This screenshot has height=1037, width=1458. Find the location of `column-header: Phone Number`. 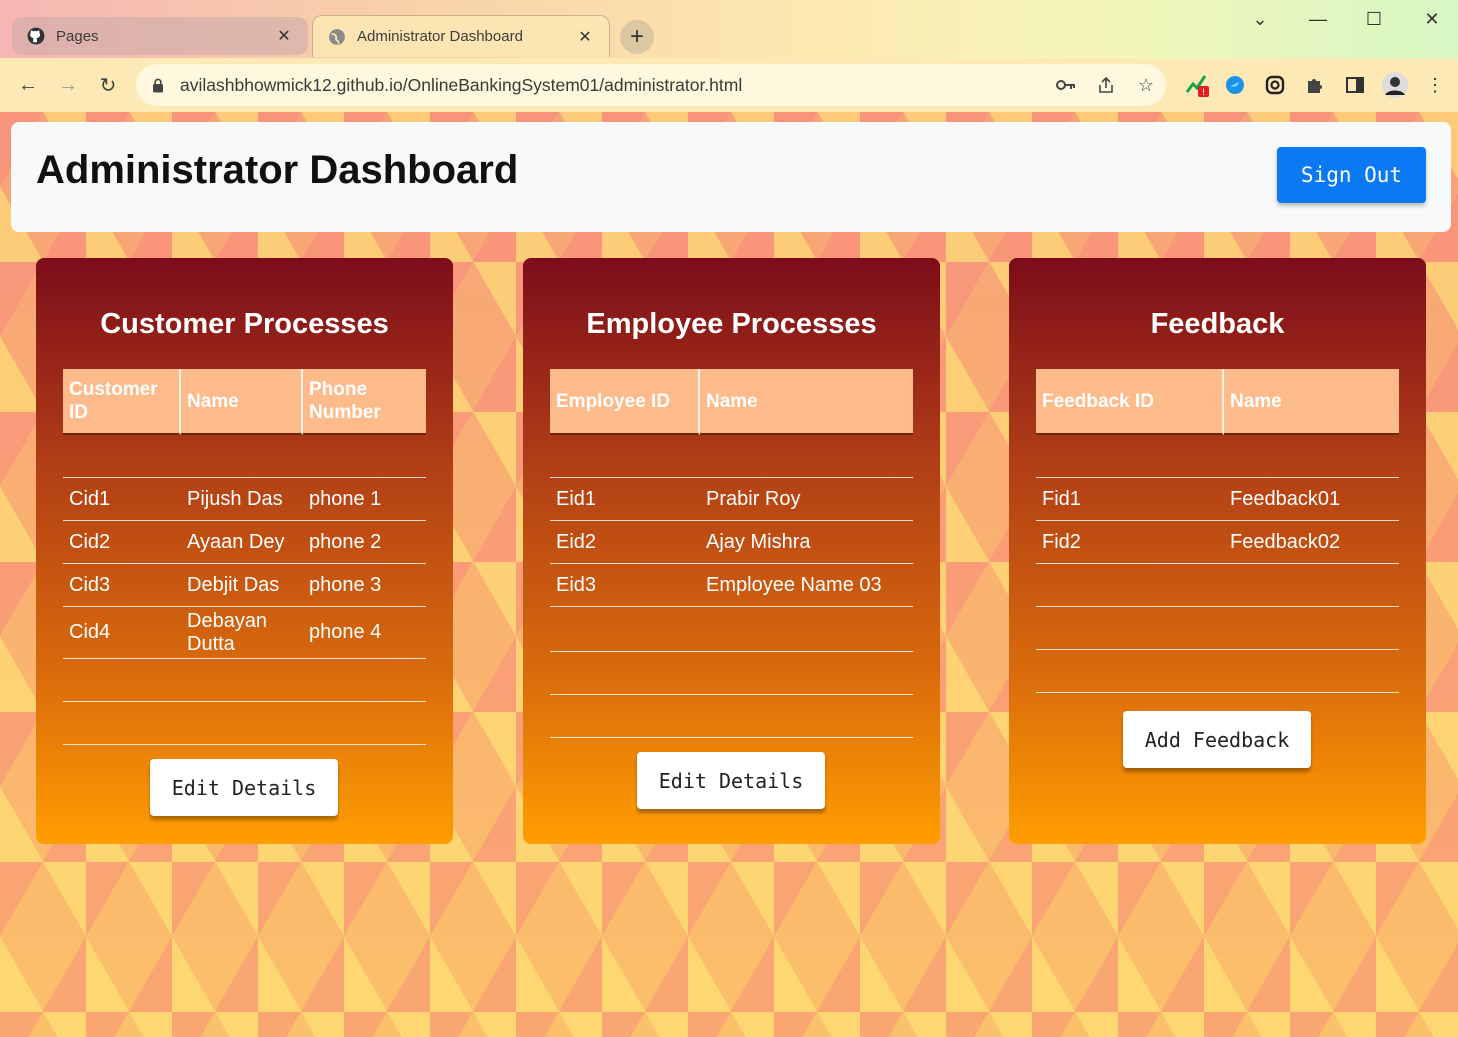

column-header: Phone Number is located at coordinates (364, 402).